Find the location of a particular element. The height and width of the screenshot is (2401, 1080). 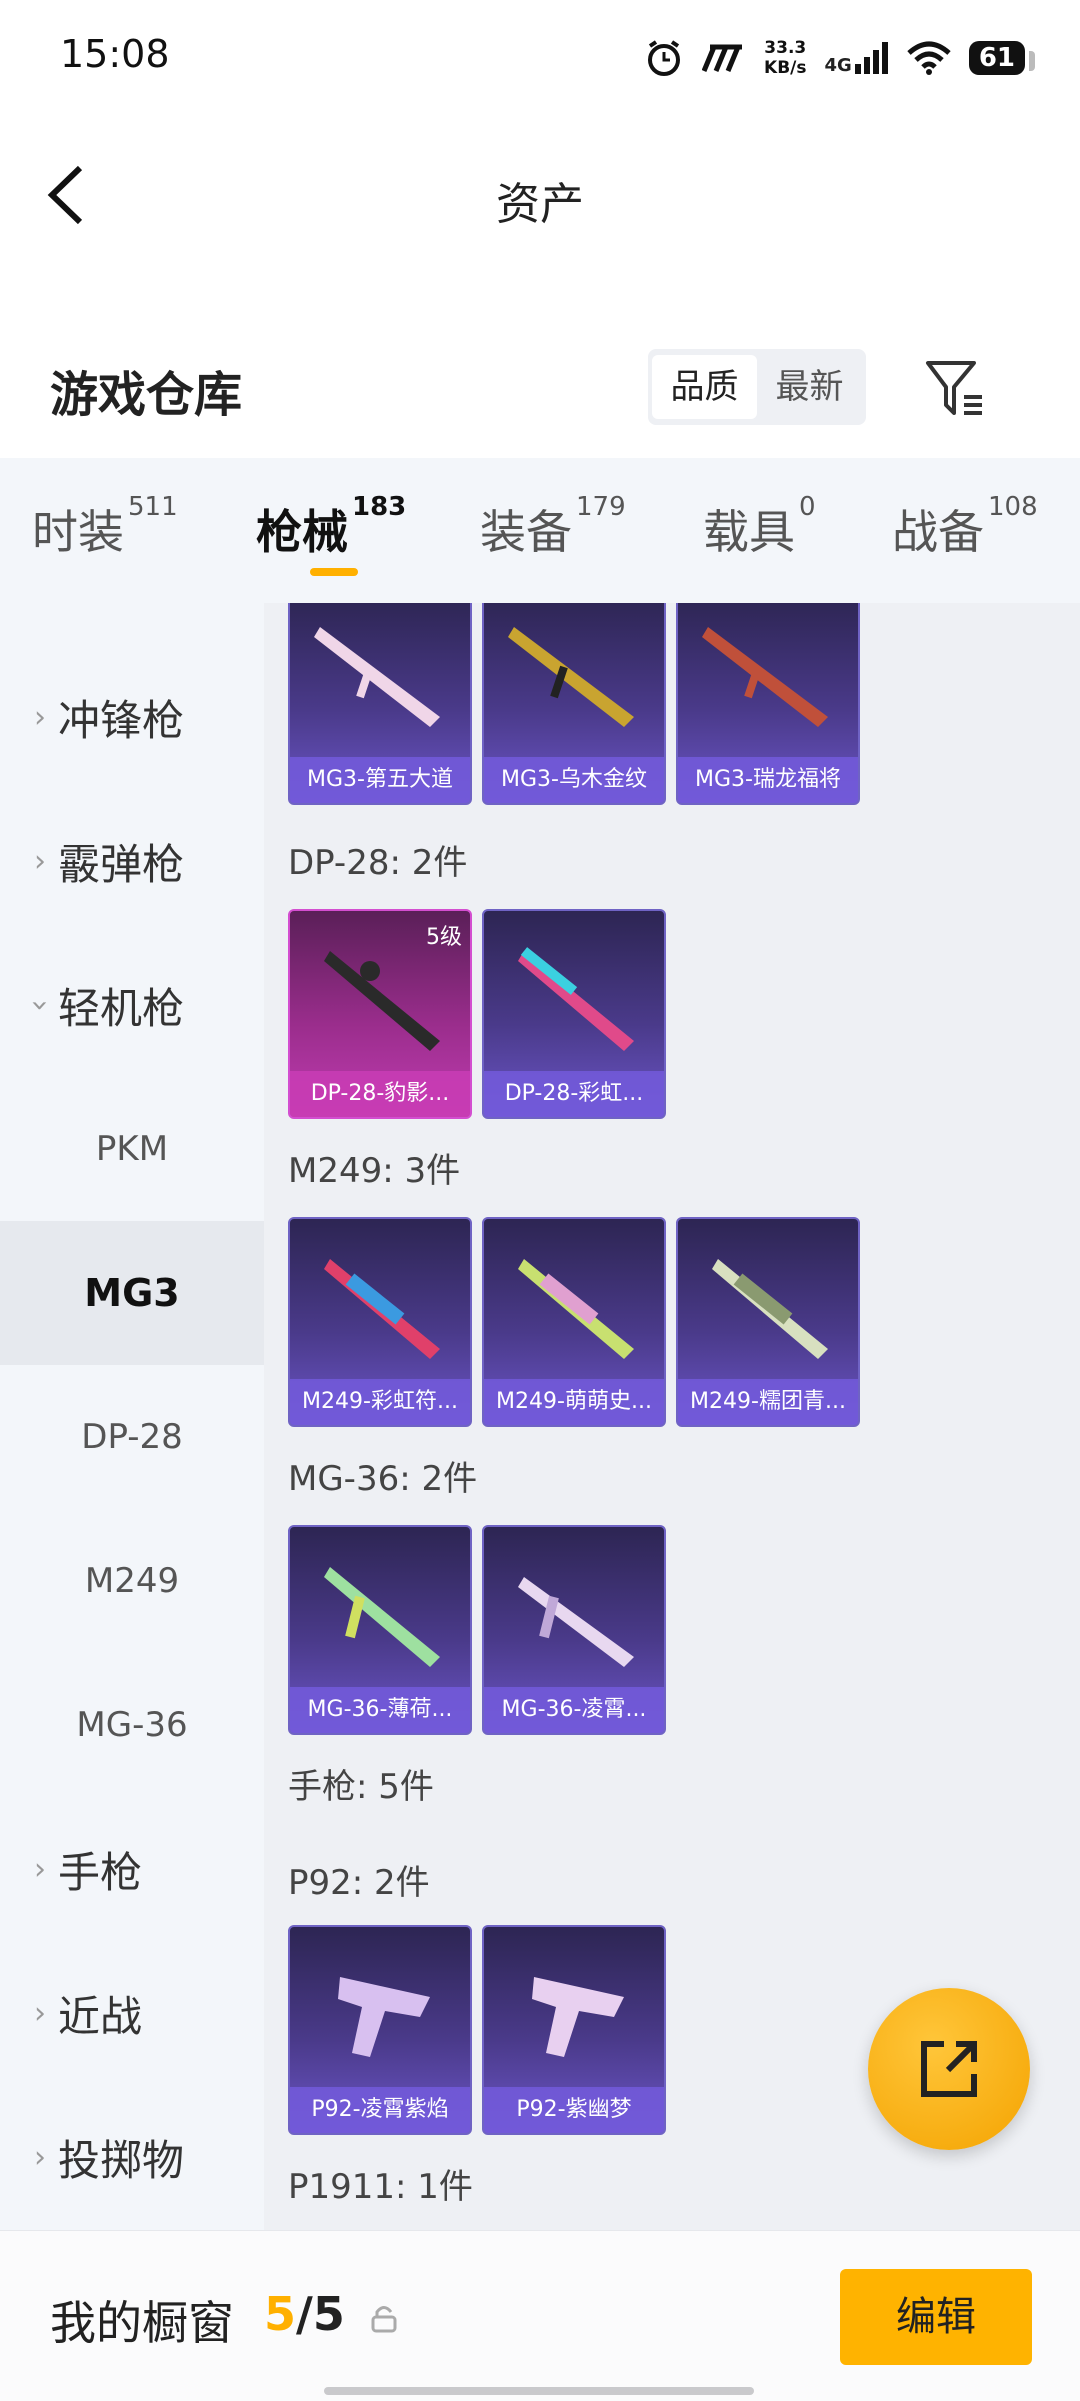

filter-icon is located at coordinates (954, 388).